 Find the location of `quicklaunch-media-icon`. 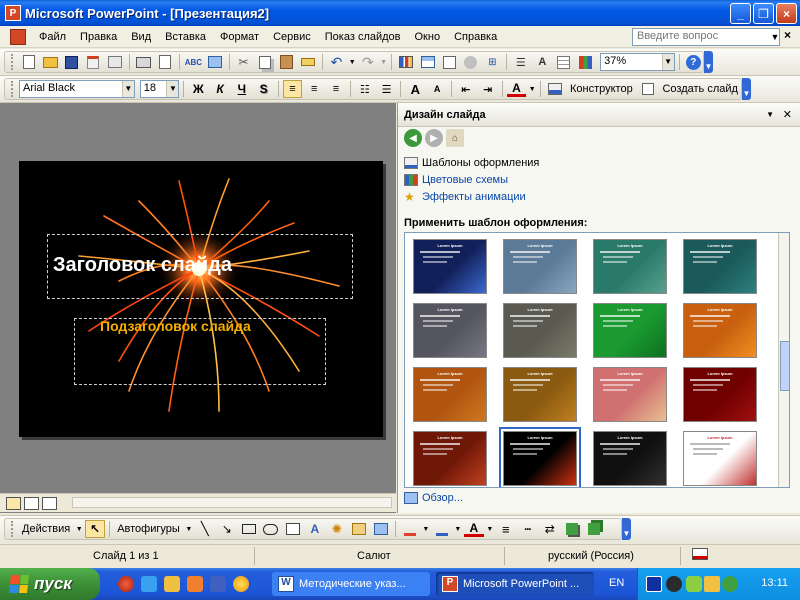

quicklaunch-media-icon is located at coordinates (241, 584).